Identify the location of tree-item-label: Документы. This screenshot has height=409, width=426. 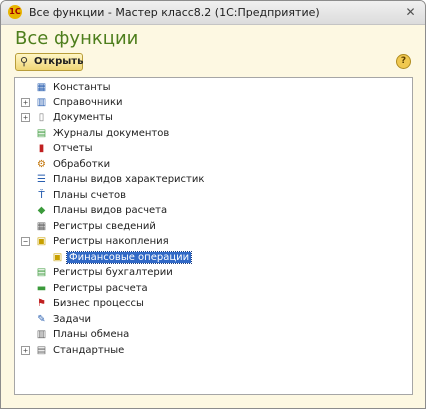
(83, 117).